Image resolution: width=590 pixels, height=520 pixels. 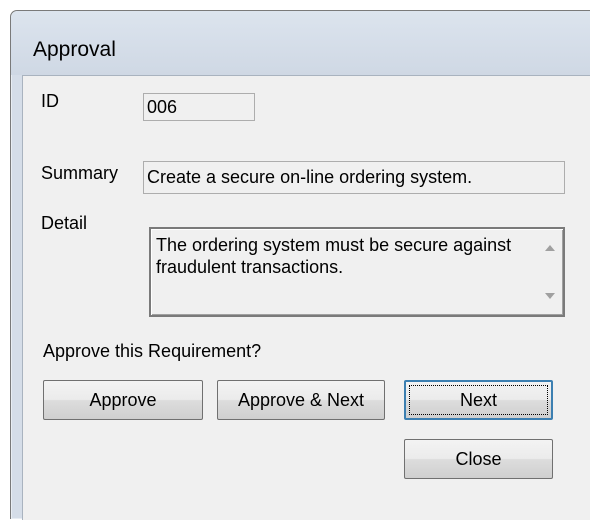 What do you see at coordinates (550, 272) in the screenshot?
I see `detail-scrollbar` at bounding box center [550, 272].